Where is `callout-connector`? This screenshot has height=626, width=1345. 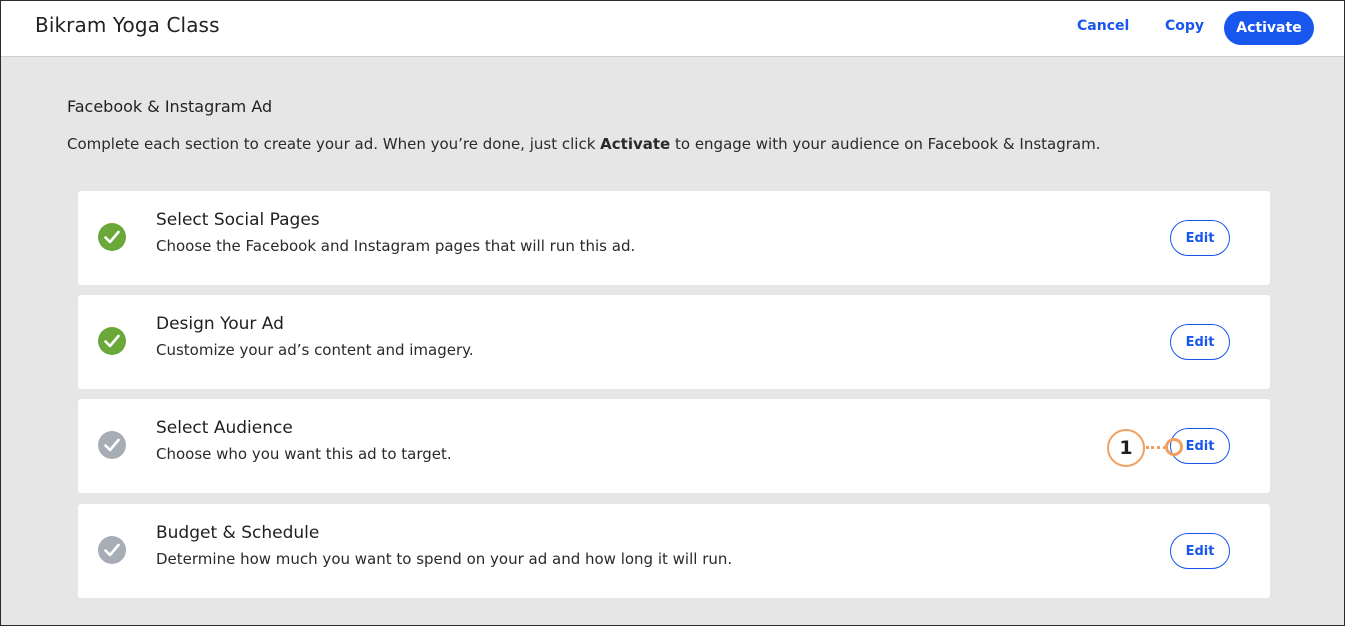
callout-connector is located at coordinates (1156, 447).